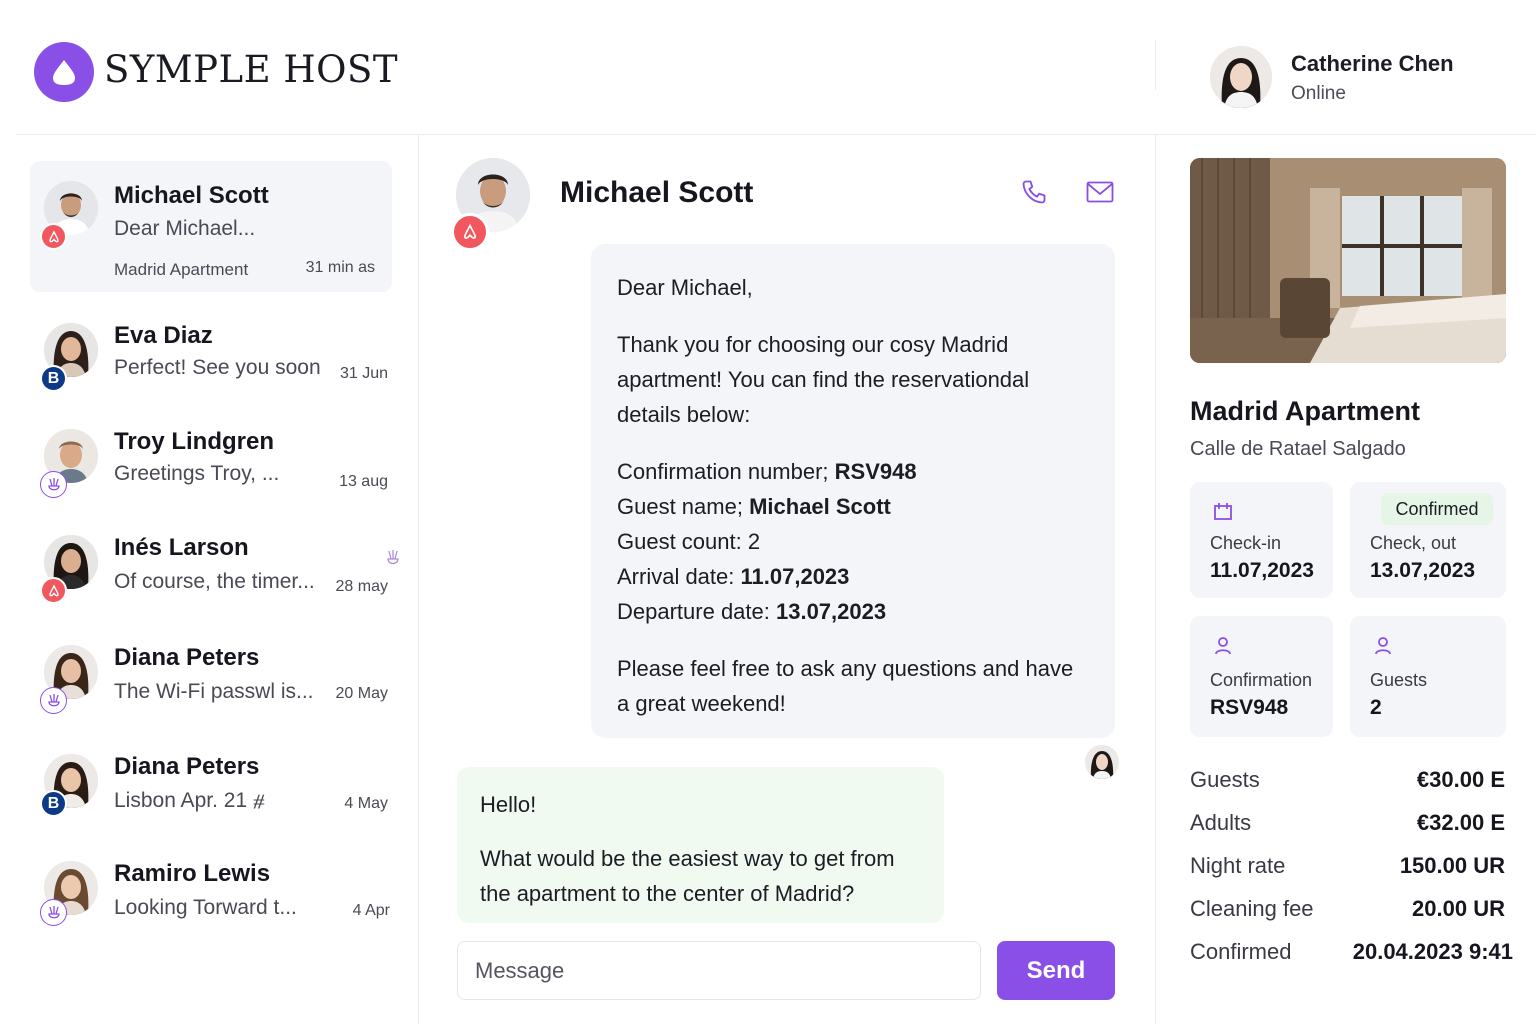 The image size is (1536, 1024). I want to click on conversation-item-diana-peters-2: B Diana Peters Lisbon Apr. 21 ⧣ 4 May, so click(211, 799).